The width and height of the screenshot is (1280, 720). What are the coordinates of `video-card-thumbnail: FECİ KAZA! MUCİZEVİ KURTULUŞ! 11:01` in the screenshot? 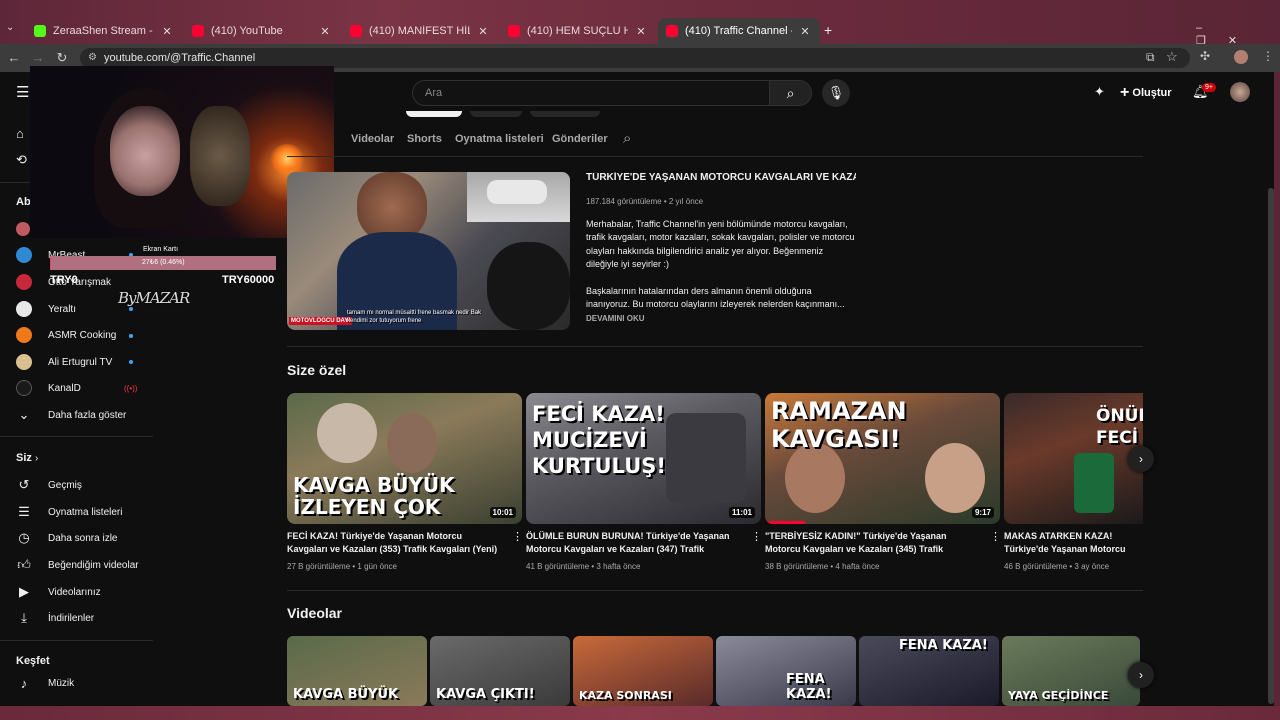 It's located at (643, 458).